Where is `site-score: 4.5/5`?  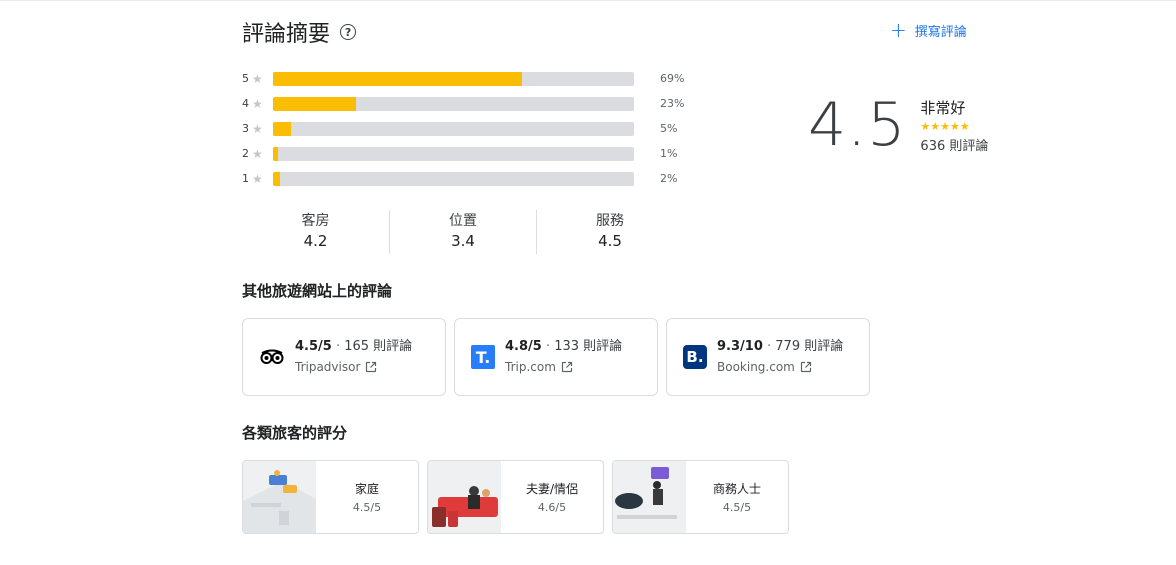 site-score: 4.5/5 is located at coordinates (313, 346).